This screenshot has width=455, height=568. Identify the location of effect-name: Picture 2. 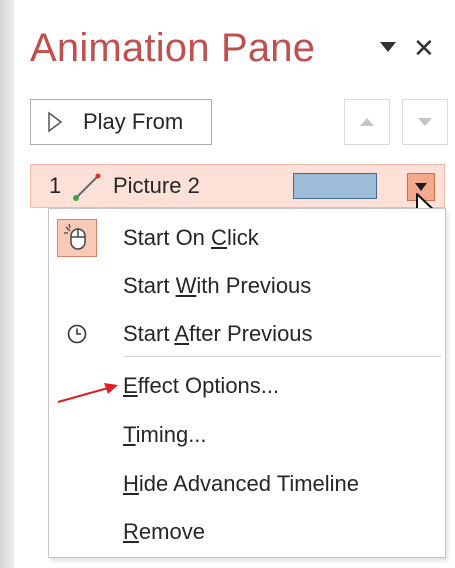
(156, 185).